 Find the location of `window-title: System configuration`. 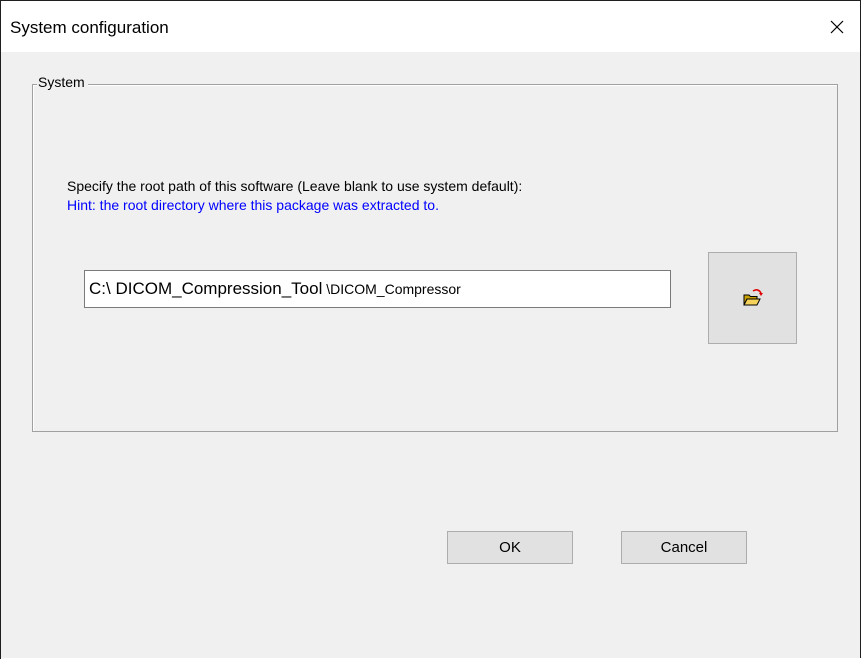

window-title: System configuration is located at coordinates (89, 27).